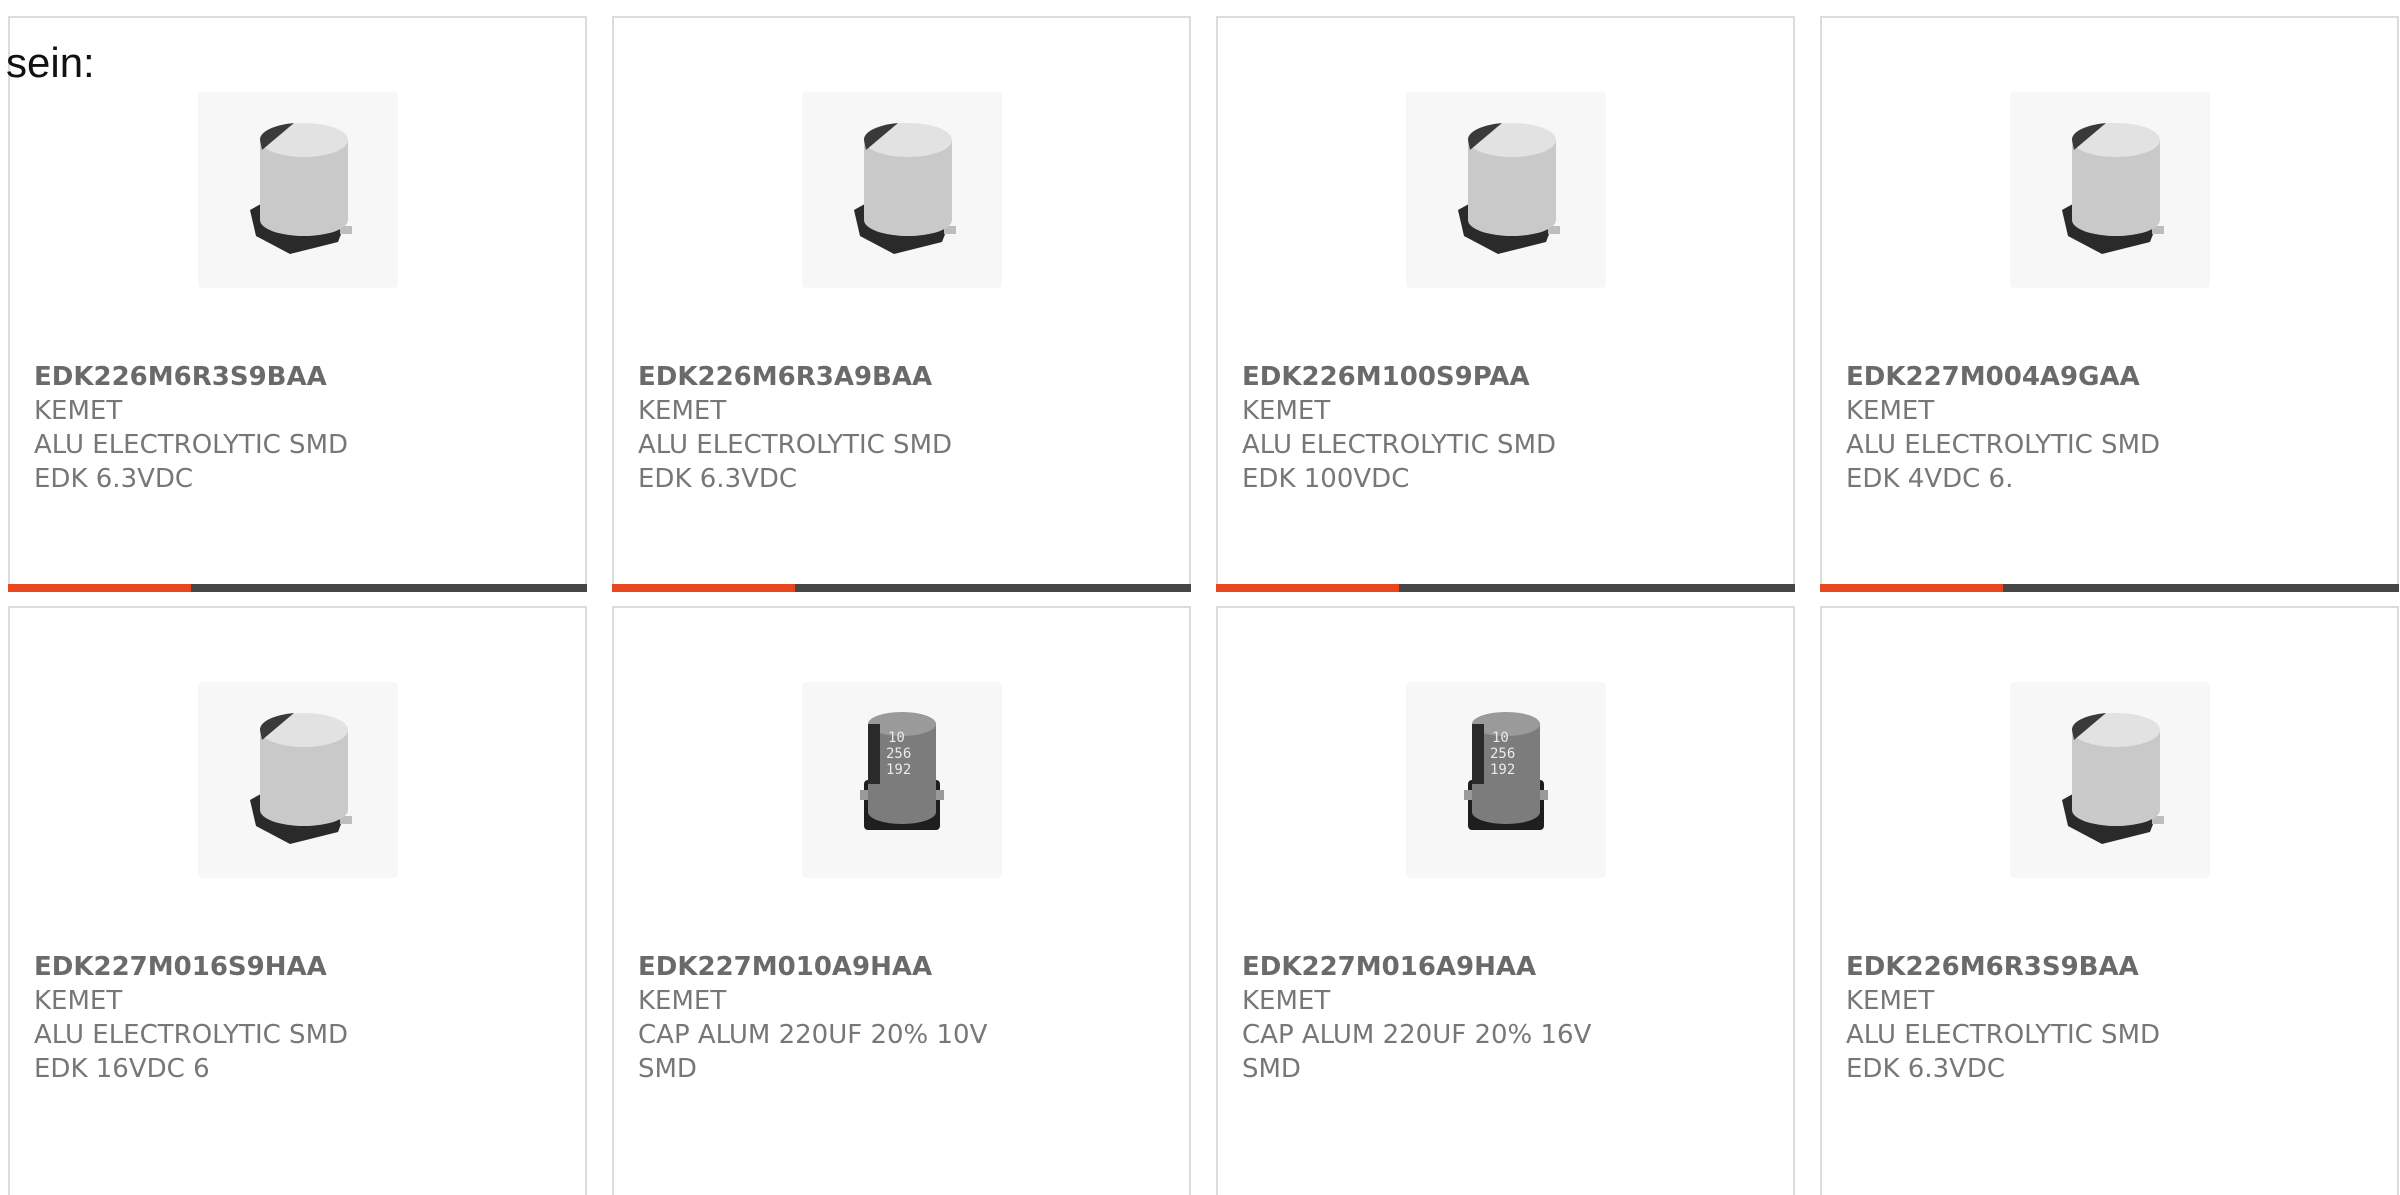 The width and height of the screenshot is (2400, 1195). I want to click on part-number: EDK226M100S9PAA, so click(1502, 377).